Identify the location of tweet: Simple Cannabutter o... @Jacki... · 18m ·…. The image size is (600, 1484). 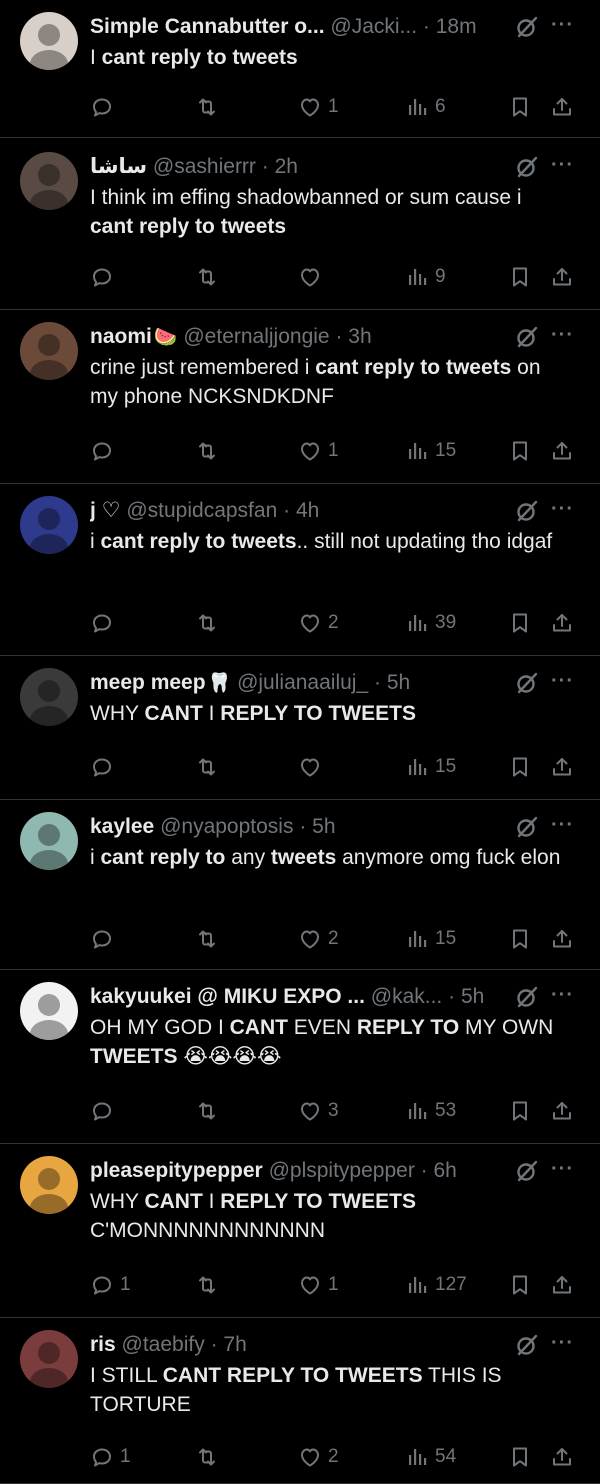
(300, 69).